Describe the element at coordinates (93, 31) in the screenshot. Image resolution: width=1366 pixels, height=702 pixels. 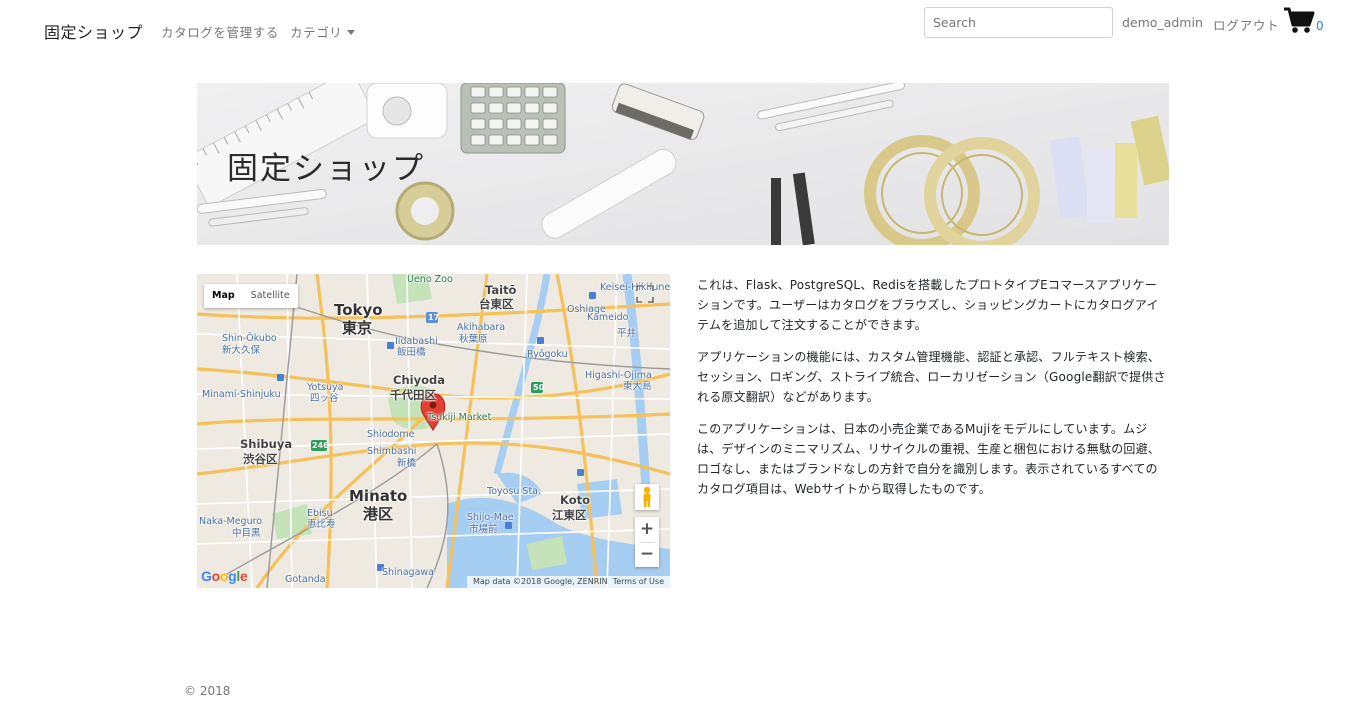
I see `brand-link: 固定ショップ` at that location.